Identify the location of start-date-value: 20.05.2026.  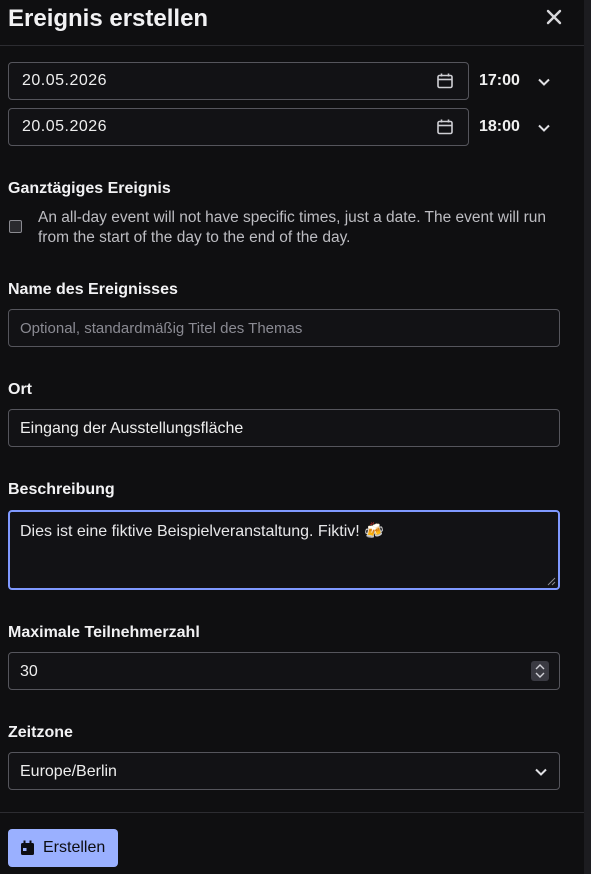
(65, 80).